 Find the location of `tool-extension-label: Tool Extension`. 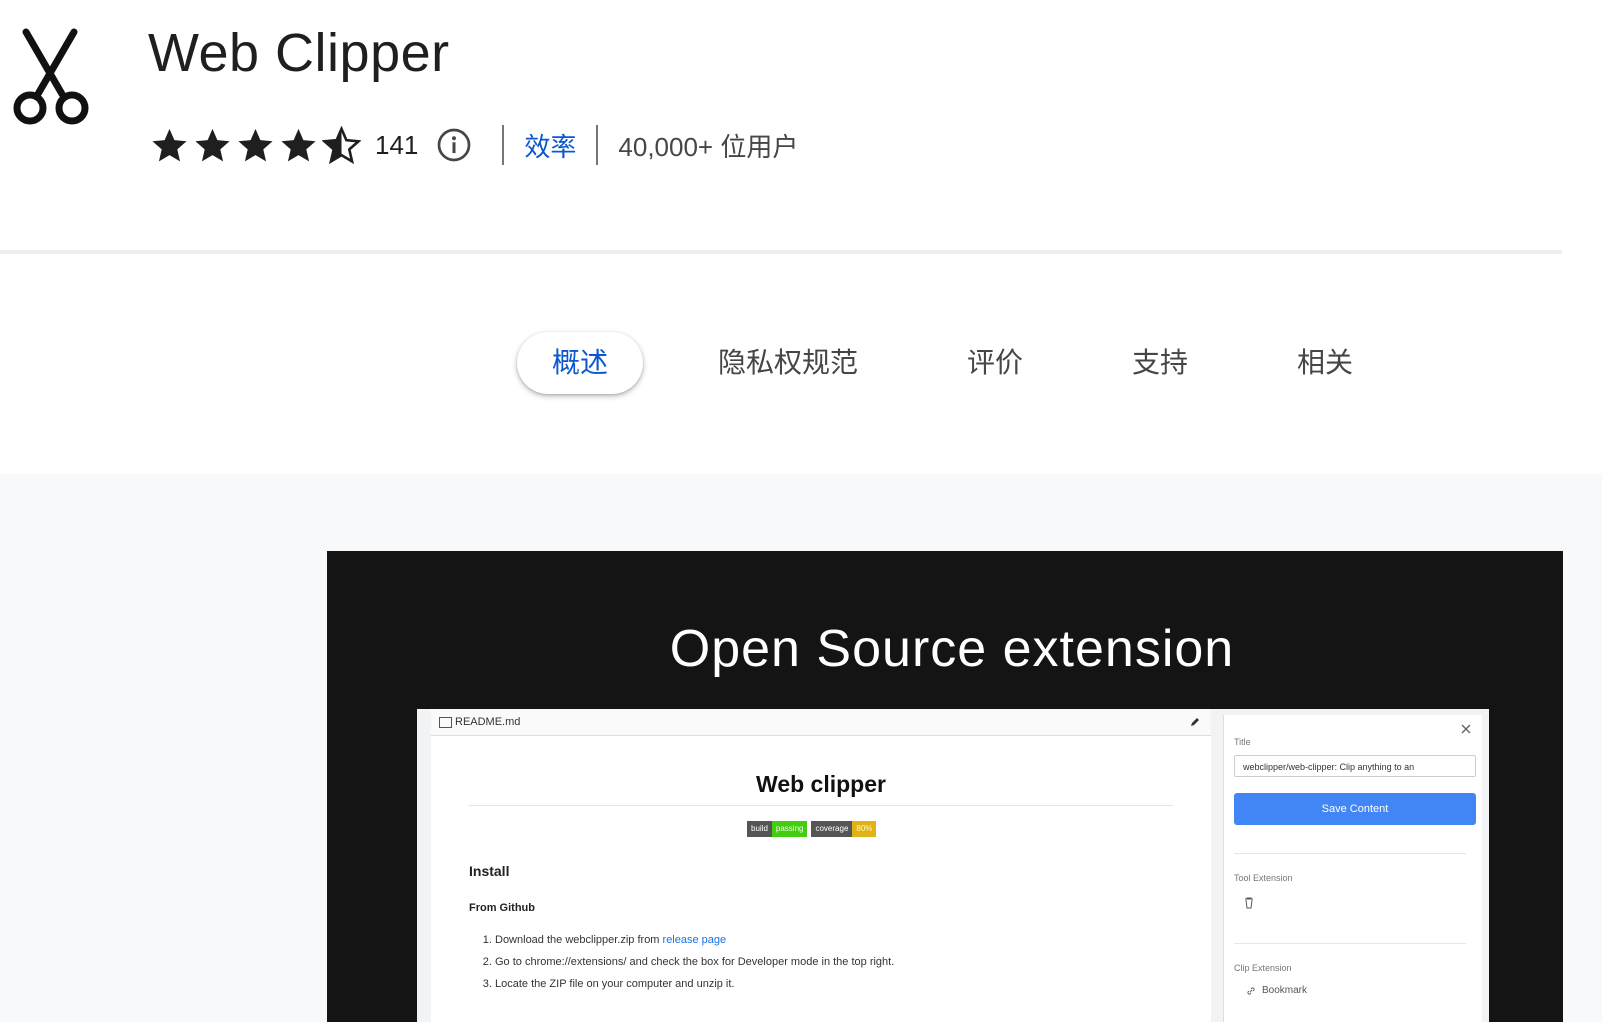

tool-extension-label: Tool Extension is located at coordinates (1263, 878).